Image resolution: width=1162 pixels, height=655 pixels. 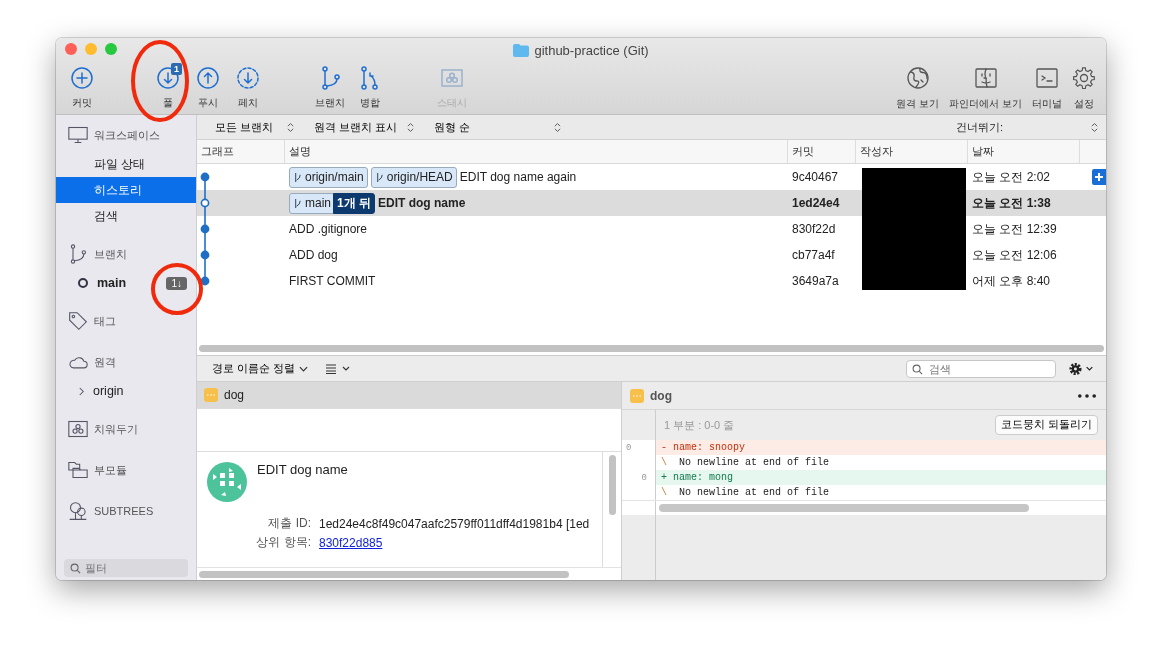 I want to click on monitor-icon, so click(x=78, y=135).